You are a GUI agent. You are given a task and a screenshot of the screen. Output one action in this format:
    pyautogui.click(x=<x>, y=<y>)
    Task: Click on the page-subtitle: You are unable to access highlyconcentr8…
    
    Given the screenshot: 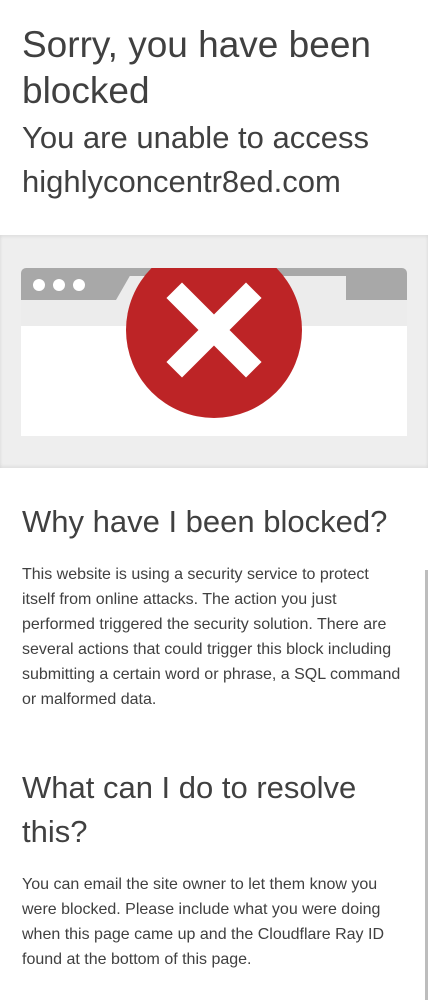 What is the action you would take?
    pyautogui.click(x=195, y=159)
    